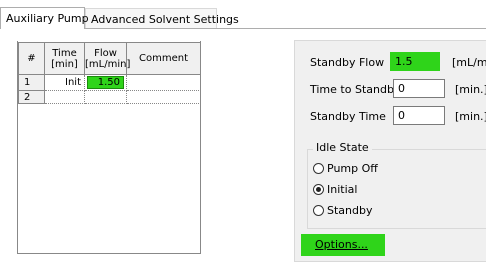 This screenshot has width=486, height=263. Describe the element at coordinates (64, 82) in the screenshot. I see `time-cell: Init` at that location.